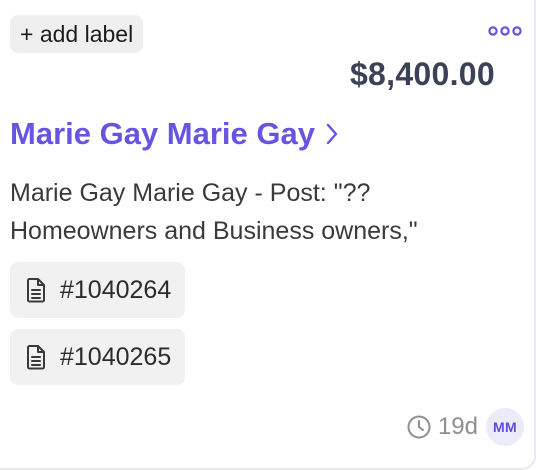 This screenshot has width=536, height=470. What do you see at coordinates (116, 289) in the screenshot?
I see `reference-label: #1040264` at bounding box center [116, 289].